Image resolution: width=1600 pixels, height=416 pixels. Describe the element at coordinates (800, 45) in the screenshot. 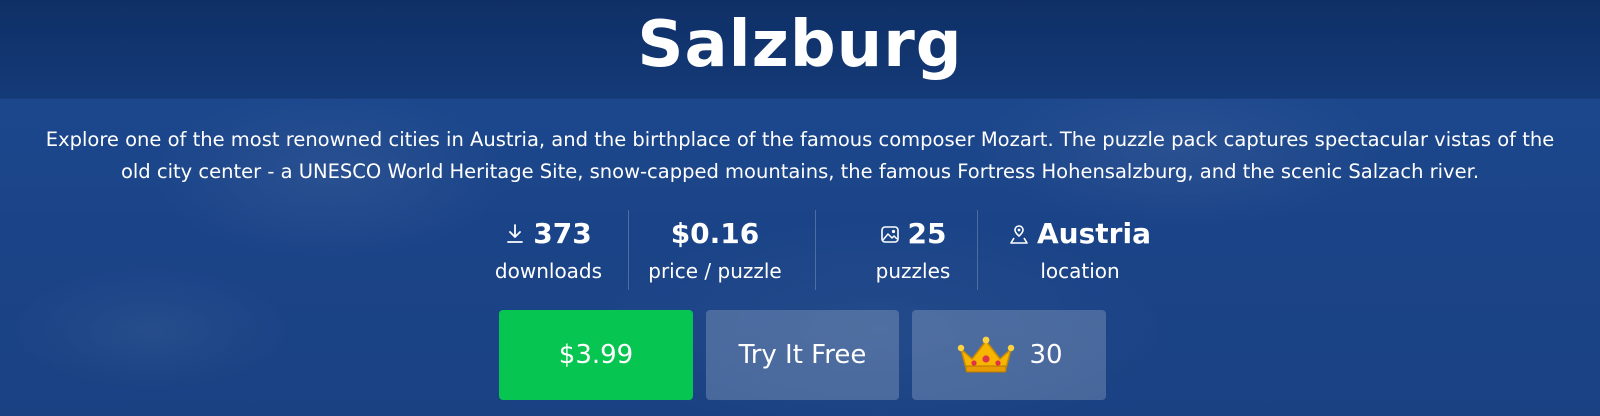

I see `page-title: Salzburg` at that location.